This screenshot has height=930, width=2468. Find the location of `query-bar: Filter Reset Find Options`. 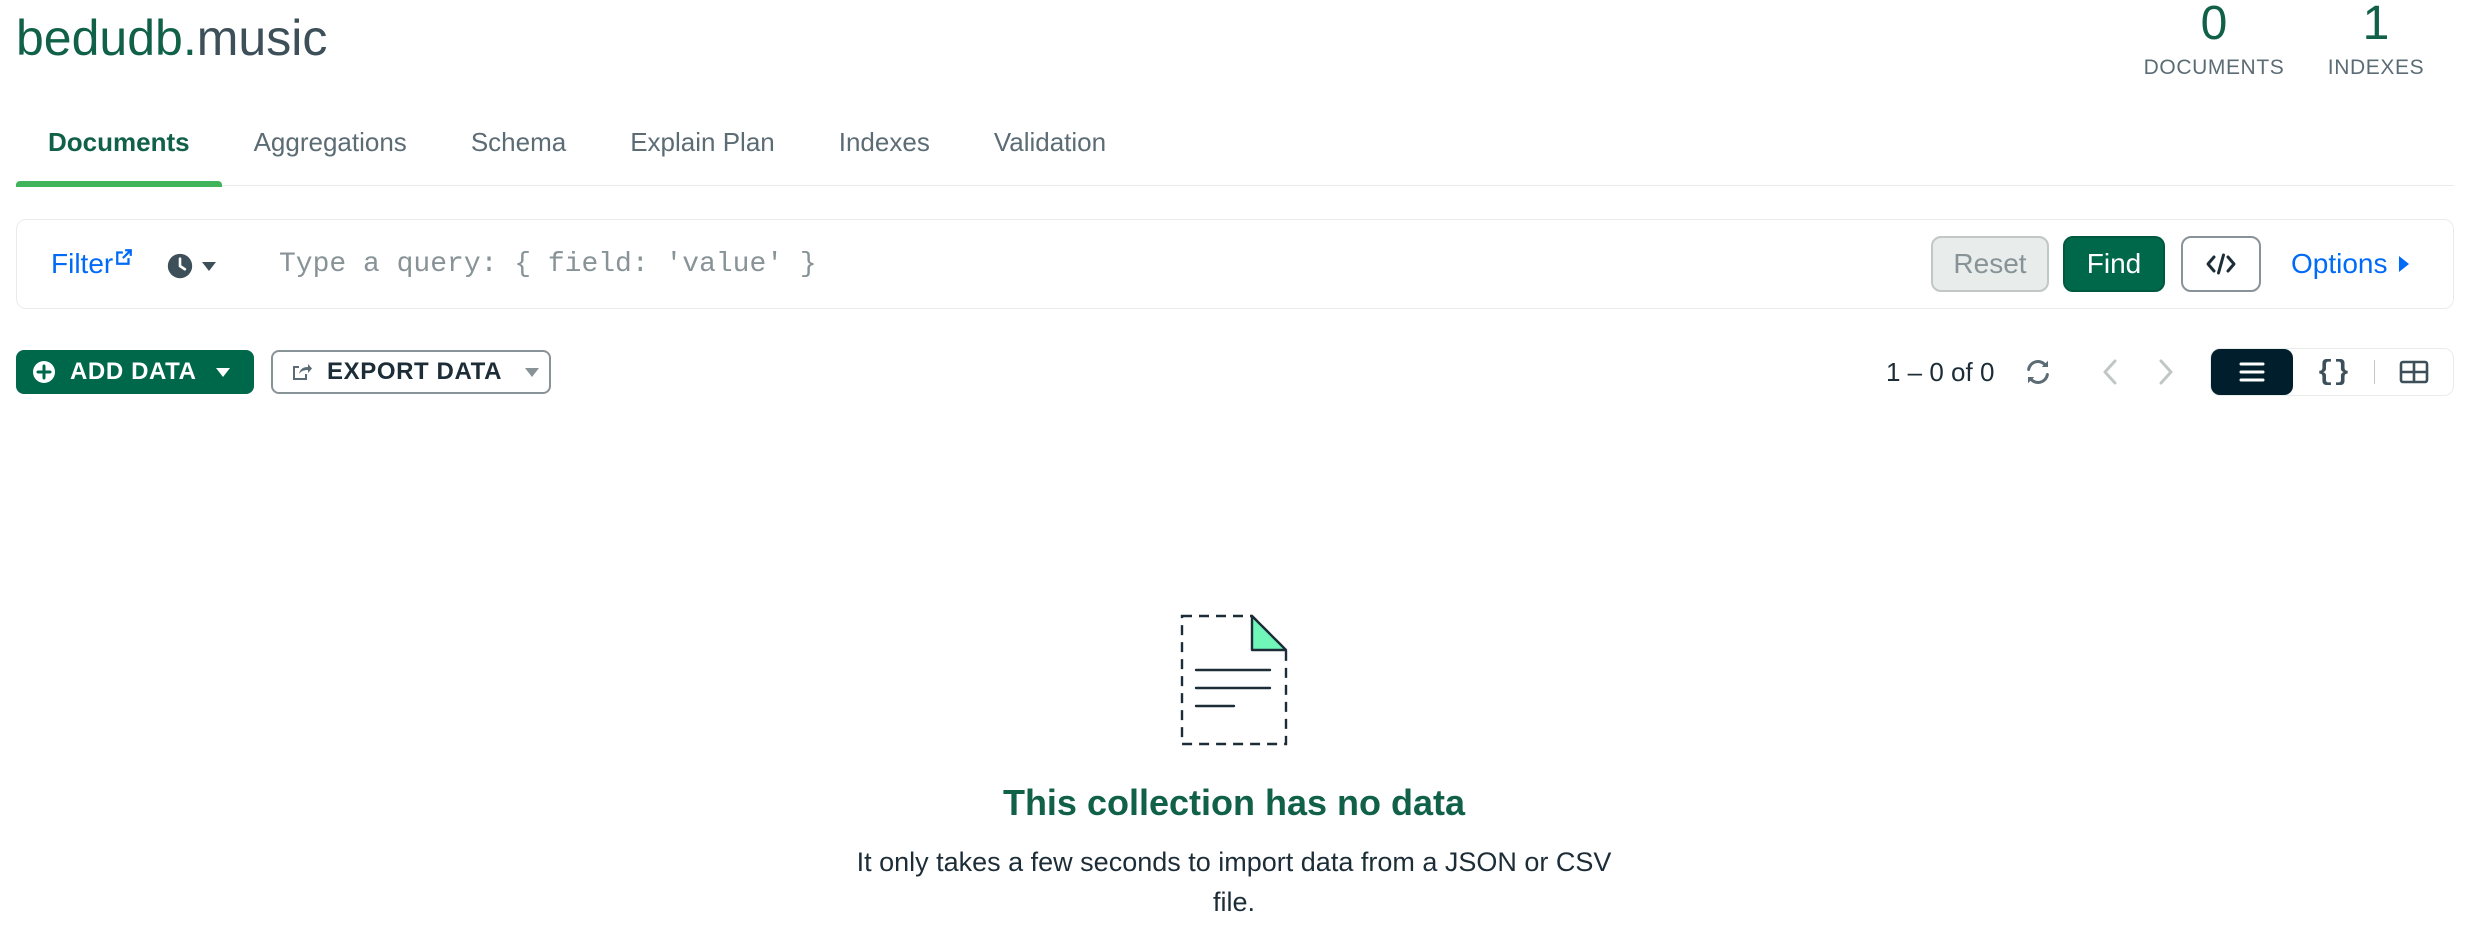

query-bar: Filter Reset Find Options is located at coordinates (1235, 264).